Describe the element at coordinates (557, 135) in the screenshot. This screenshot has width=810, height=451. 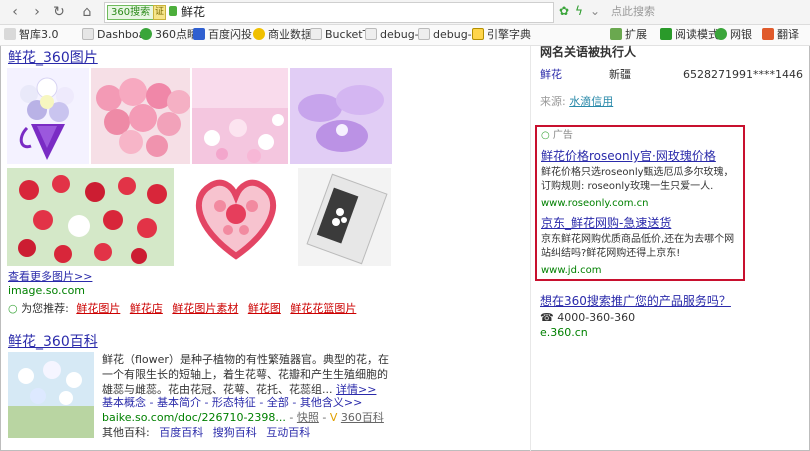
I see `ad-label: ○ 广告` at that location.